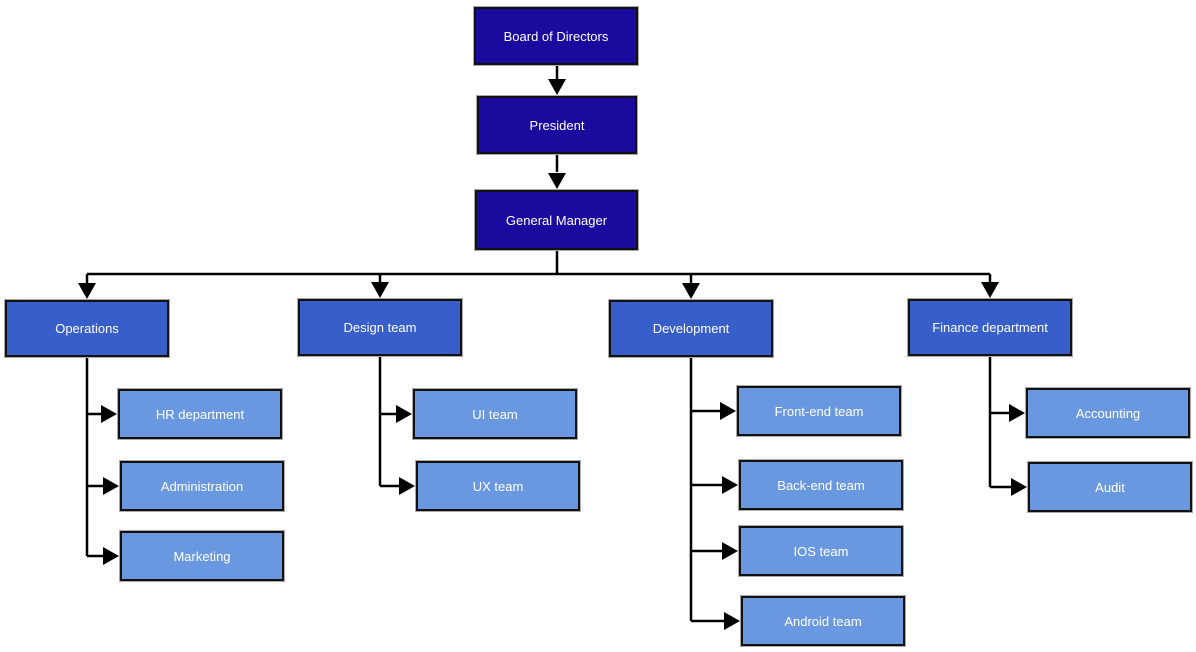  I want to click on node-design-team: Design team, so click(380, 327).